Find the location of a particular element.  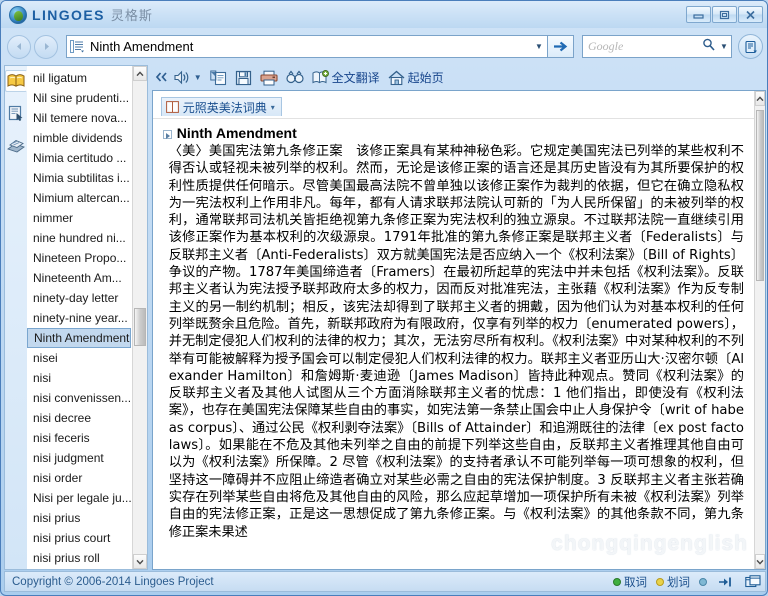

word-list-scrollbar is located at coordinates (139, 317).